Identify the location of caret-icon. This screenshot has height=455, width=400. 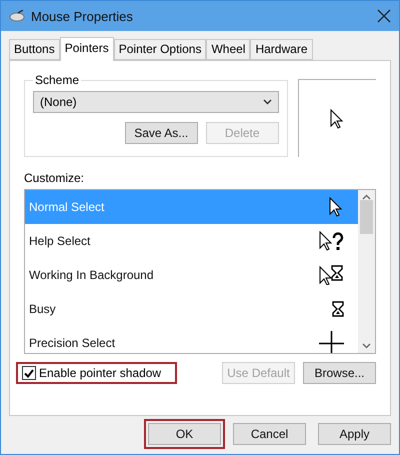
(267, 102).